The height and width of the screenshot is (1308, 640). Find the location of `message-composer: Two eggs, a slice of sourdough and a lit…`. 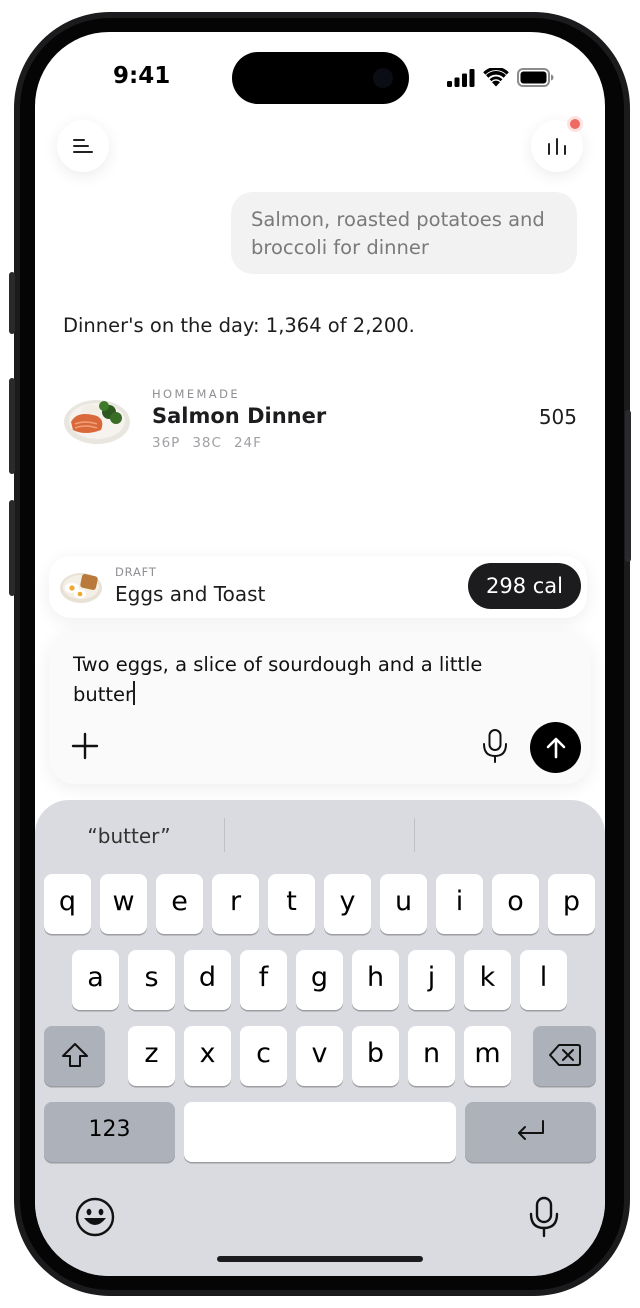

message-composer: Two eggs, a slice of sourdough and a lit… is located at coordinates (320, 708).